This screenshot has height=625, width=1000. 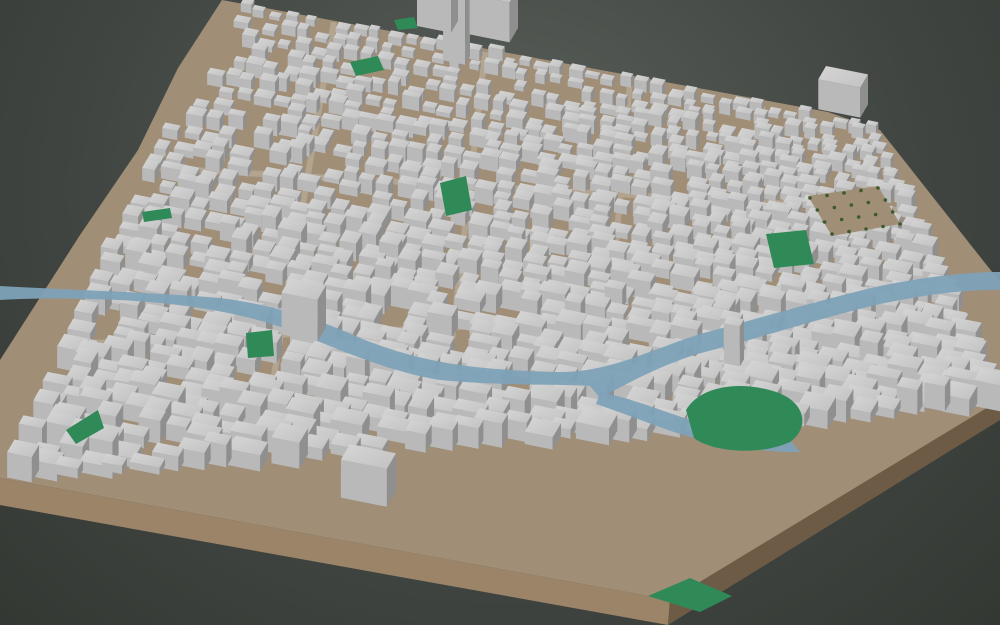 What do you see at coordinates (843, 92) in the screenshot?
I see `east-office-block` at bounding box center [843, 92].